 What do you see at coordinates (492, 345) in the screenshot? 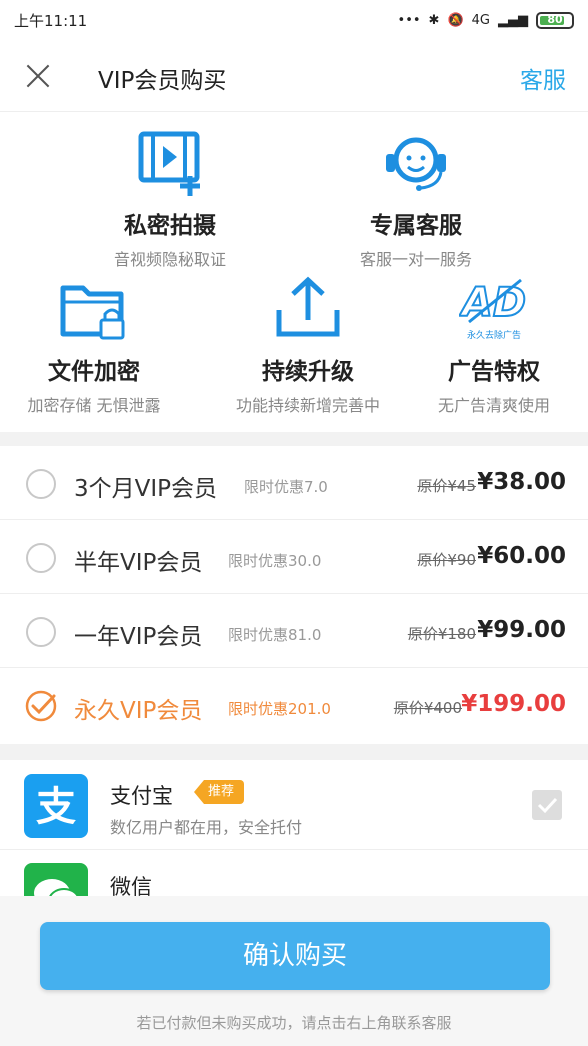
I see `feature-ad-privilege: AD 永久去除广告 广告特权 无广告清爽使用` at bounding box center [492, 345].